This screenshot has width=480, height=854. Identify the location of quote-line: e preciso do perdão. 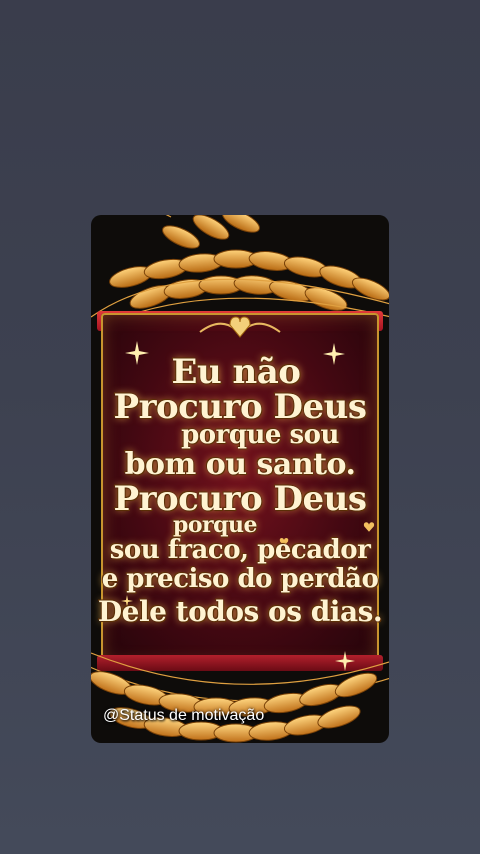
(240, 579).